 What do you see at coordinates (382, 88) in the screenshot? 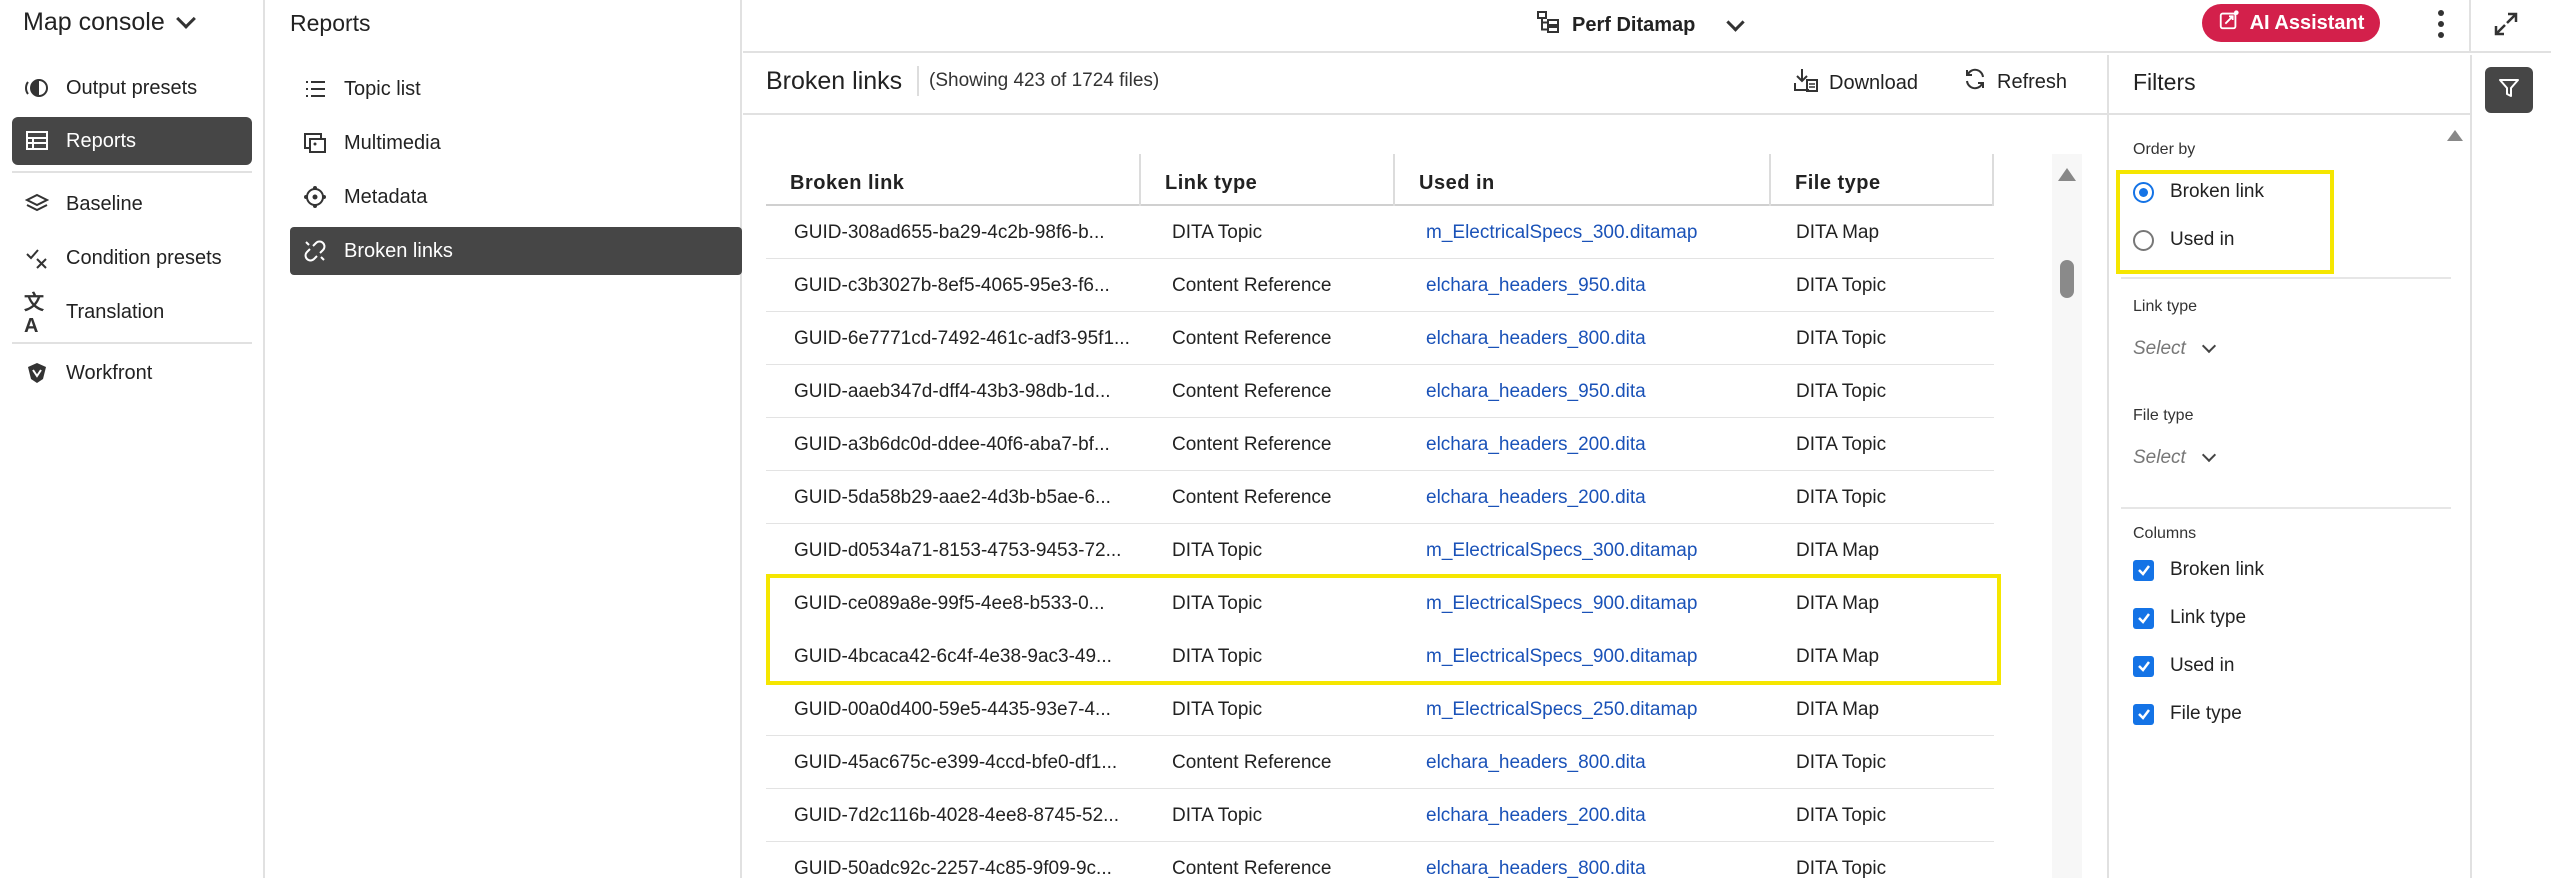
I see `report-item-label: Topic list` at bounding box center [382, 88].